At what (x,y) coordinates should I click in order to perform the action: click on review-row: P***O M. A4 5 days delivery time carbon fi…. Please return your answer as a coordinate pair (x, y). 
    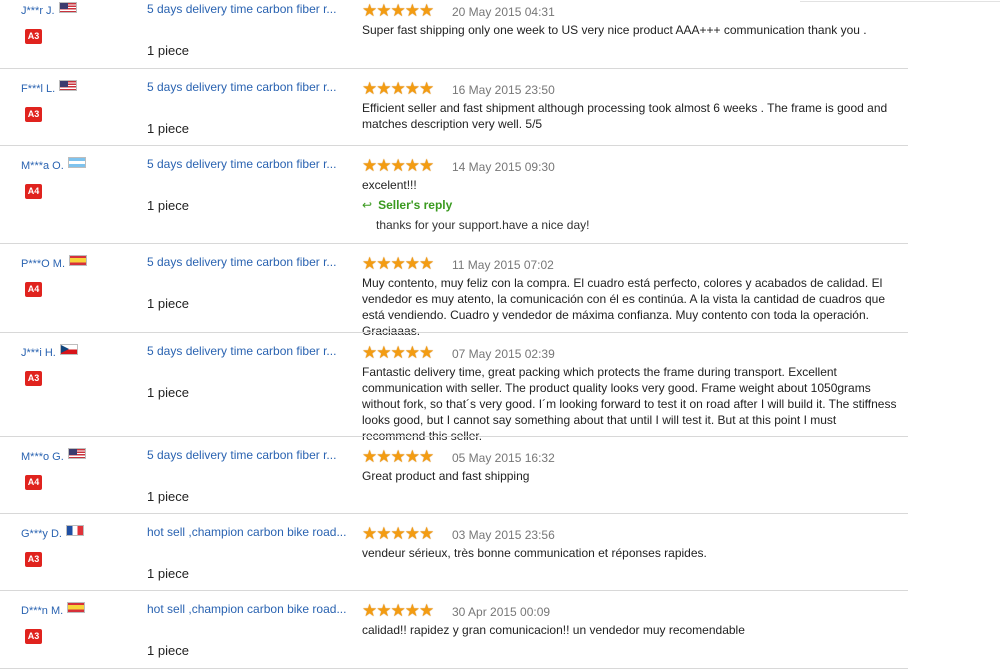
    Looking at the image, I should click on (500, 292).